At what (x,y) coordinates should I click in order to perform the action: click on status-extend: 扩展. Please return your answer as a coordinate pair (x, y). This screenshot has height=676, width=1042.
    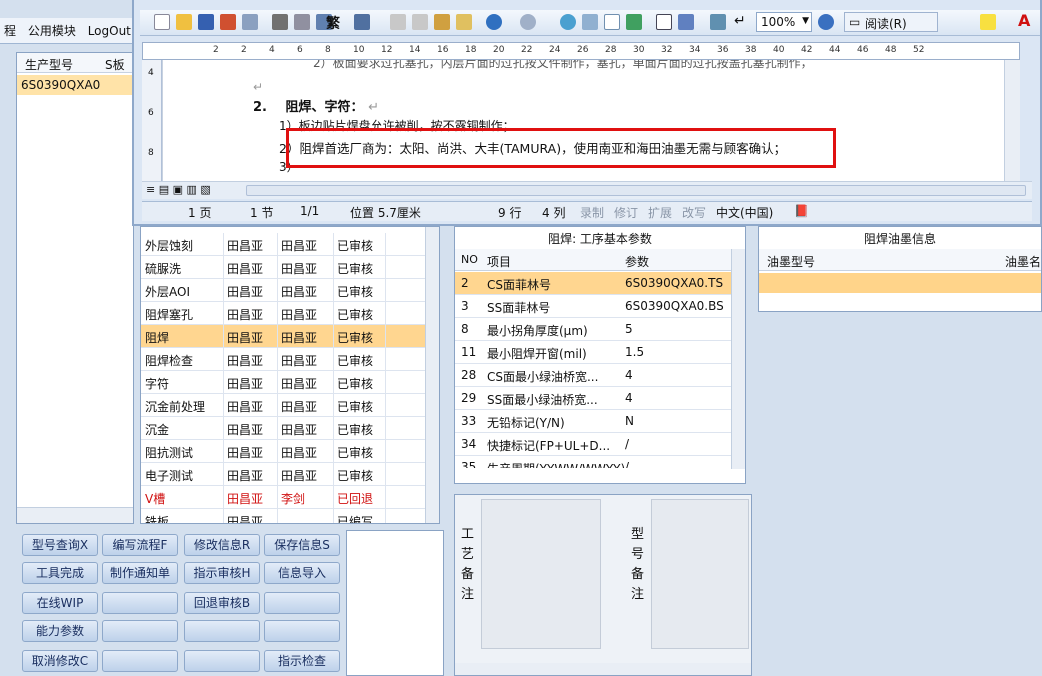
    Looking at the image, I should click on (660, 212).